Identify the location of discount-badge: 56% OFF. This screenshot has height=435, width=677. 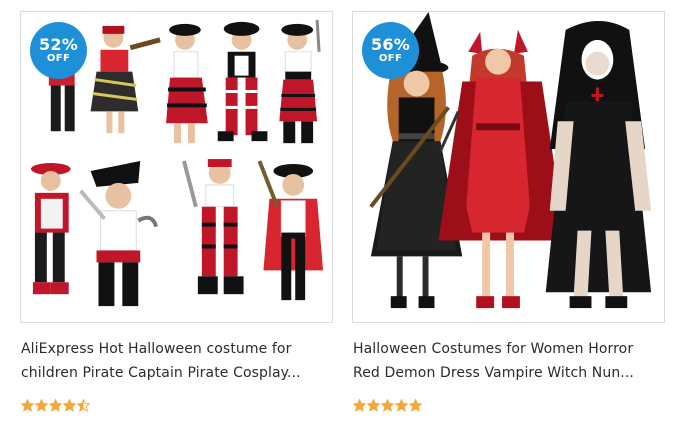
(390, 50).